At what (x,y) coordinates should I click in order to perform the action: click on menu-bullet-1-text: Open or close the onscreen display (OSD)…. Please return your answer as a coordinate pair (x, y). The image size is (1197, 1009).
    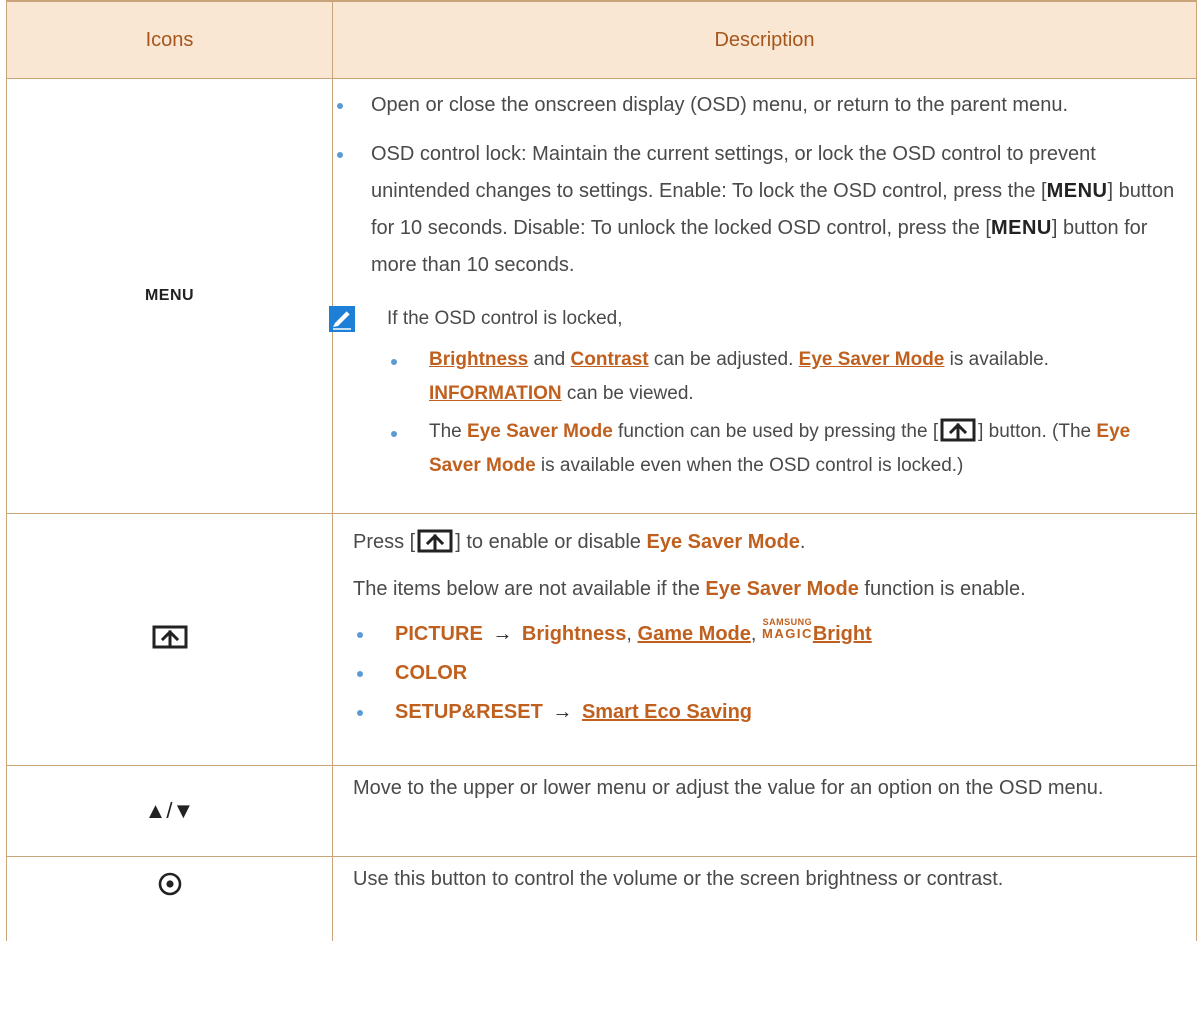
    Looking at the image, I should click on (720, 105).